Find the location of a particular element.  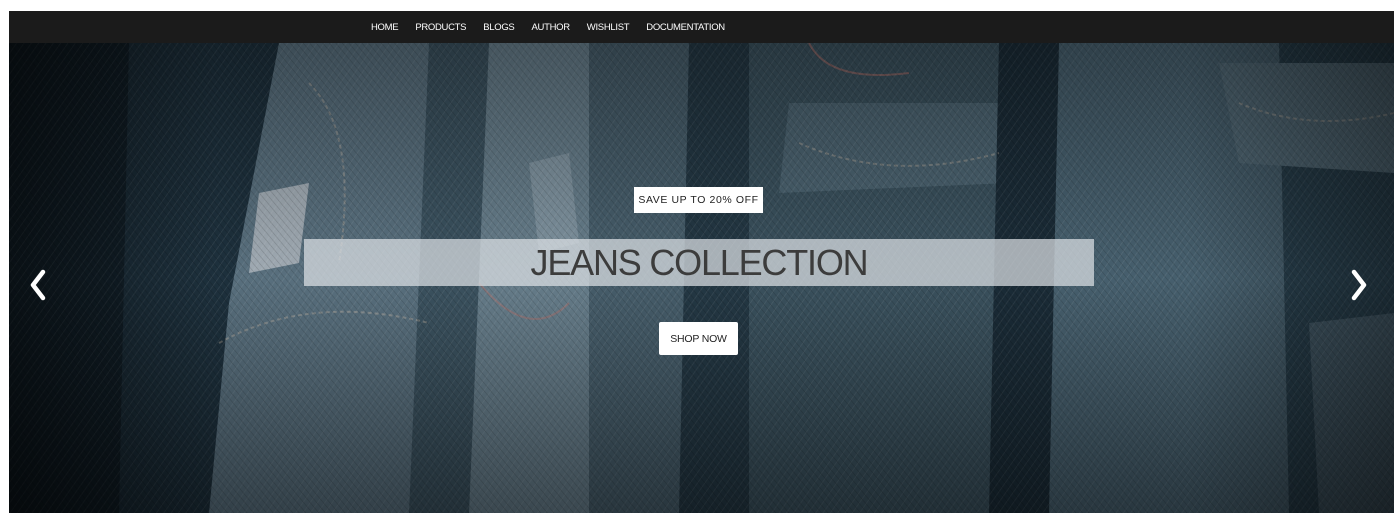

hero-title: JEANS COLLECTION is located at coordinates (699, 262).